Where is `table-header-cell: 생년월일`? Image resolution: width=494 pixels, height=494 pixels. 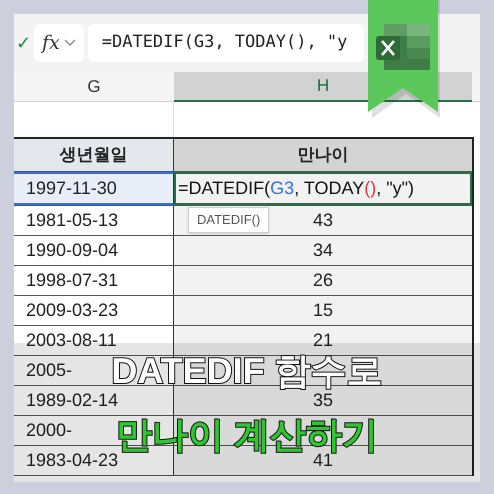 table-header-cell: 생년월일 is located at coordinates (94, 155).